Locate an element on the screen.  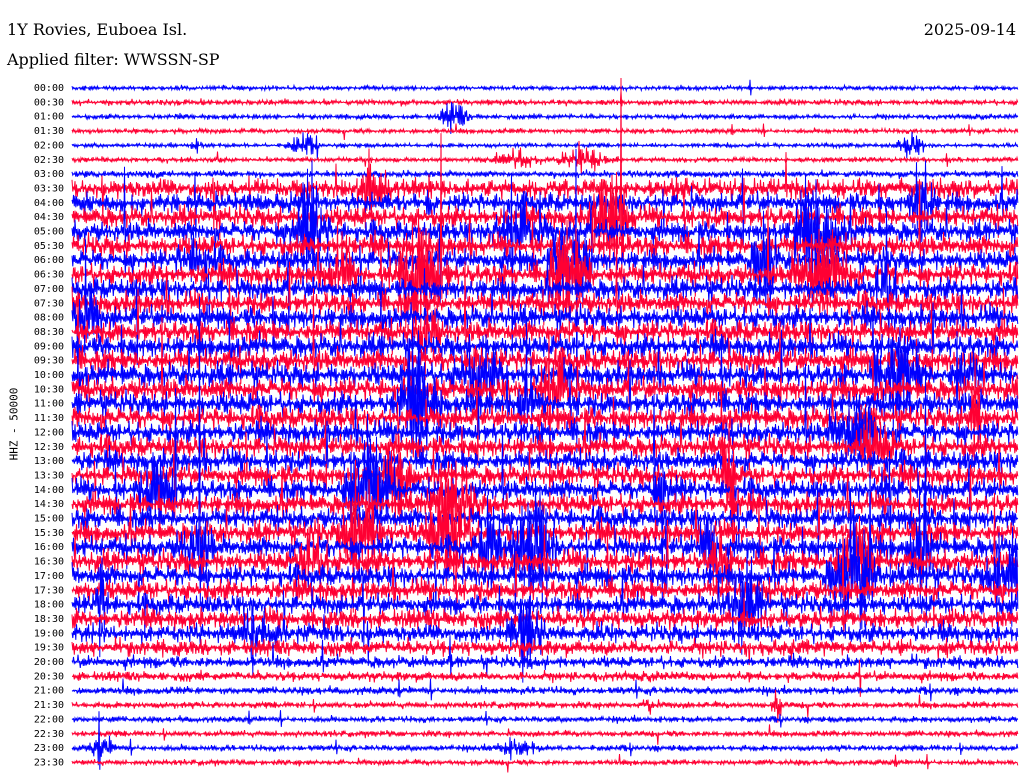
row-time-label: 10:00 is located at coordinates (49, 375).